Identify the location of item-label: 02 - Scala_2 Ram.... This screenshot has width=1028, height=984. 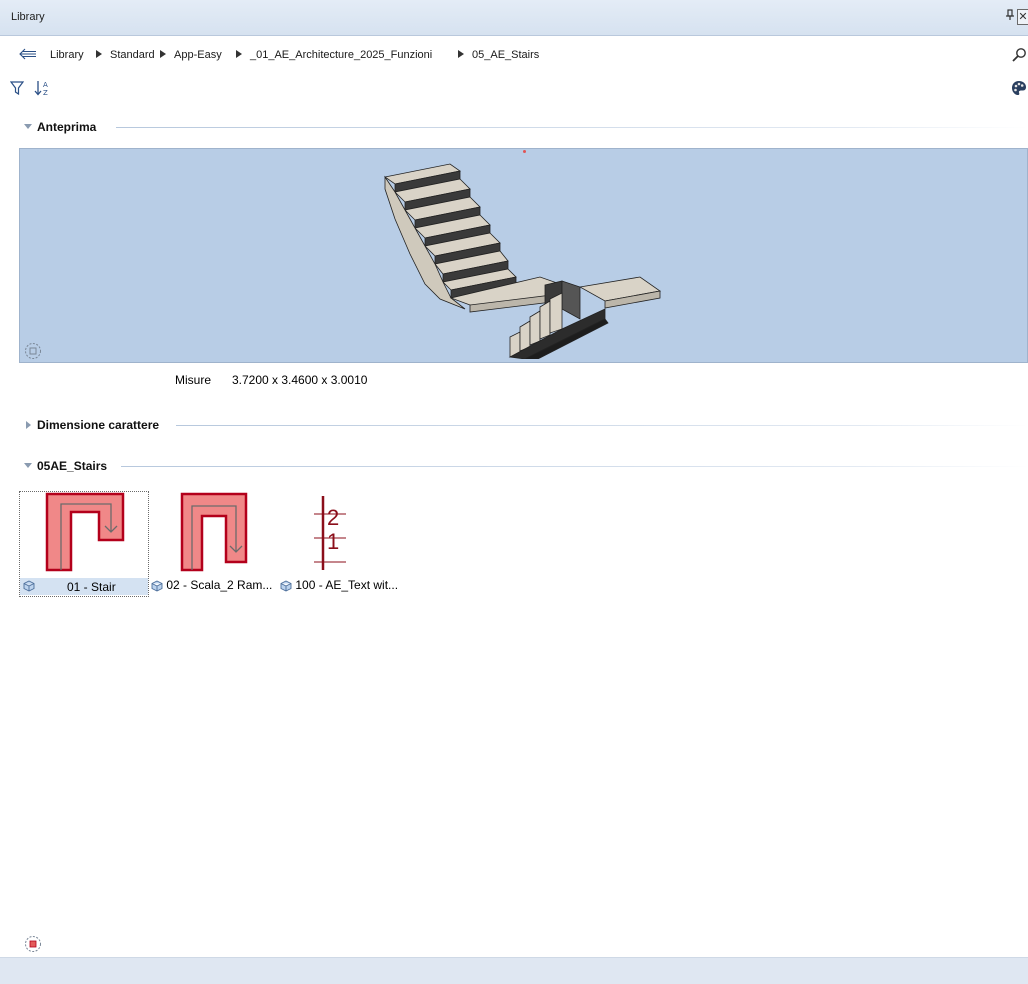
(219, 585).